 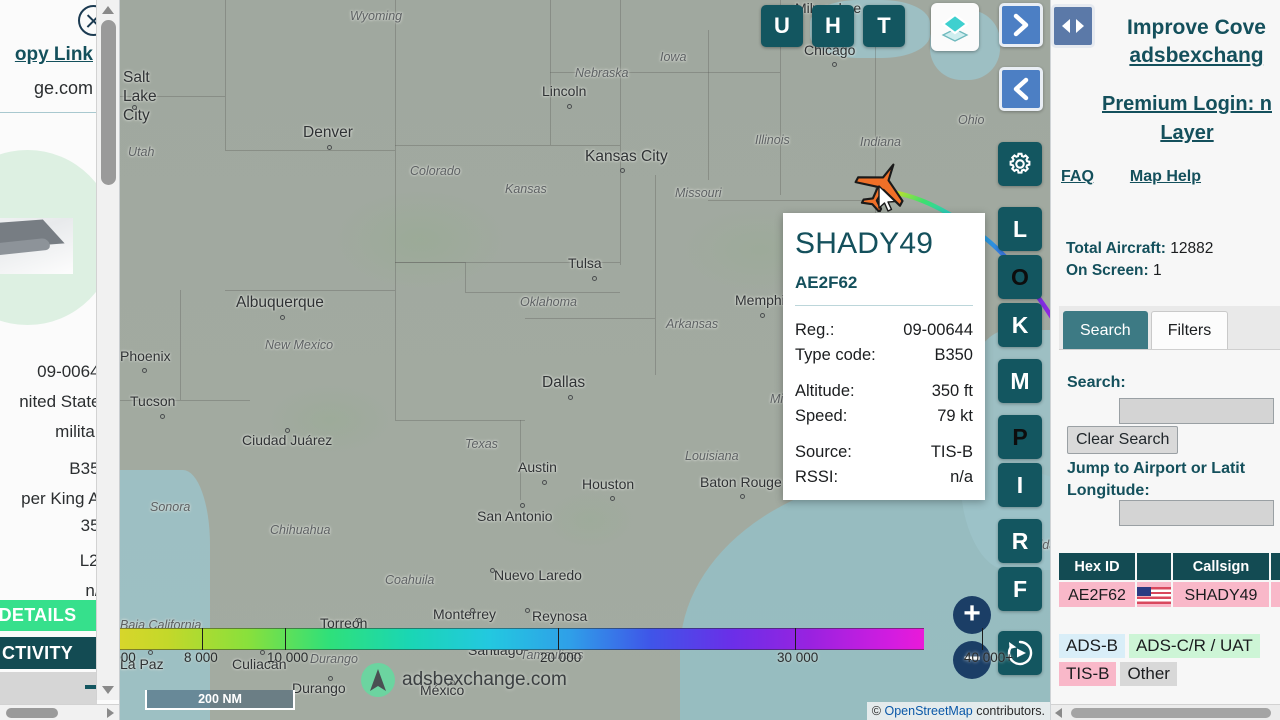 I want to click on premium-login-link: Premium Login: n Layer, so click(x=1165, y=119).